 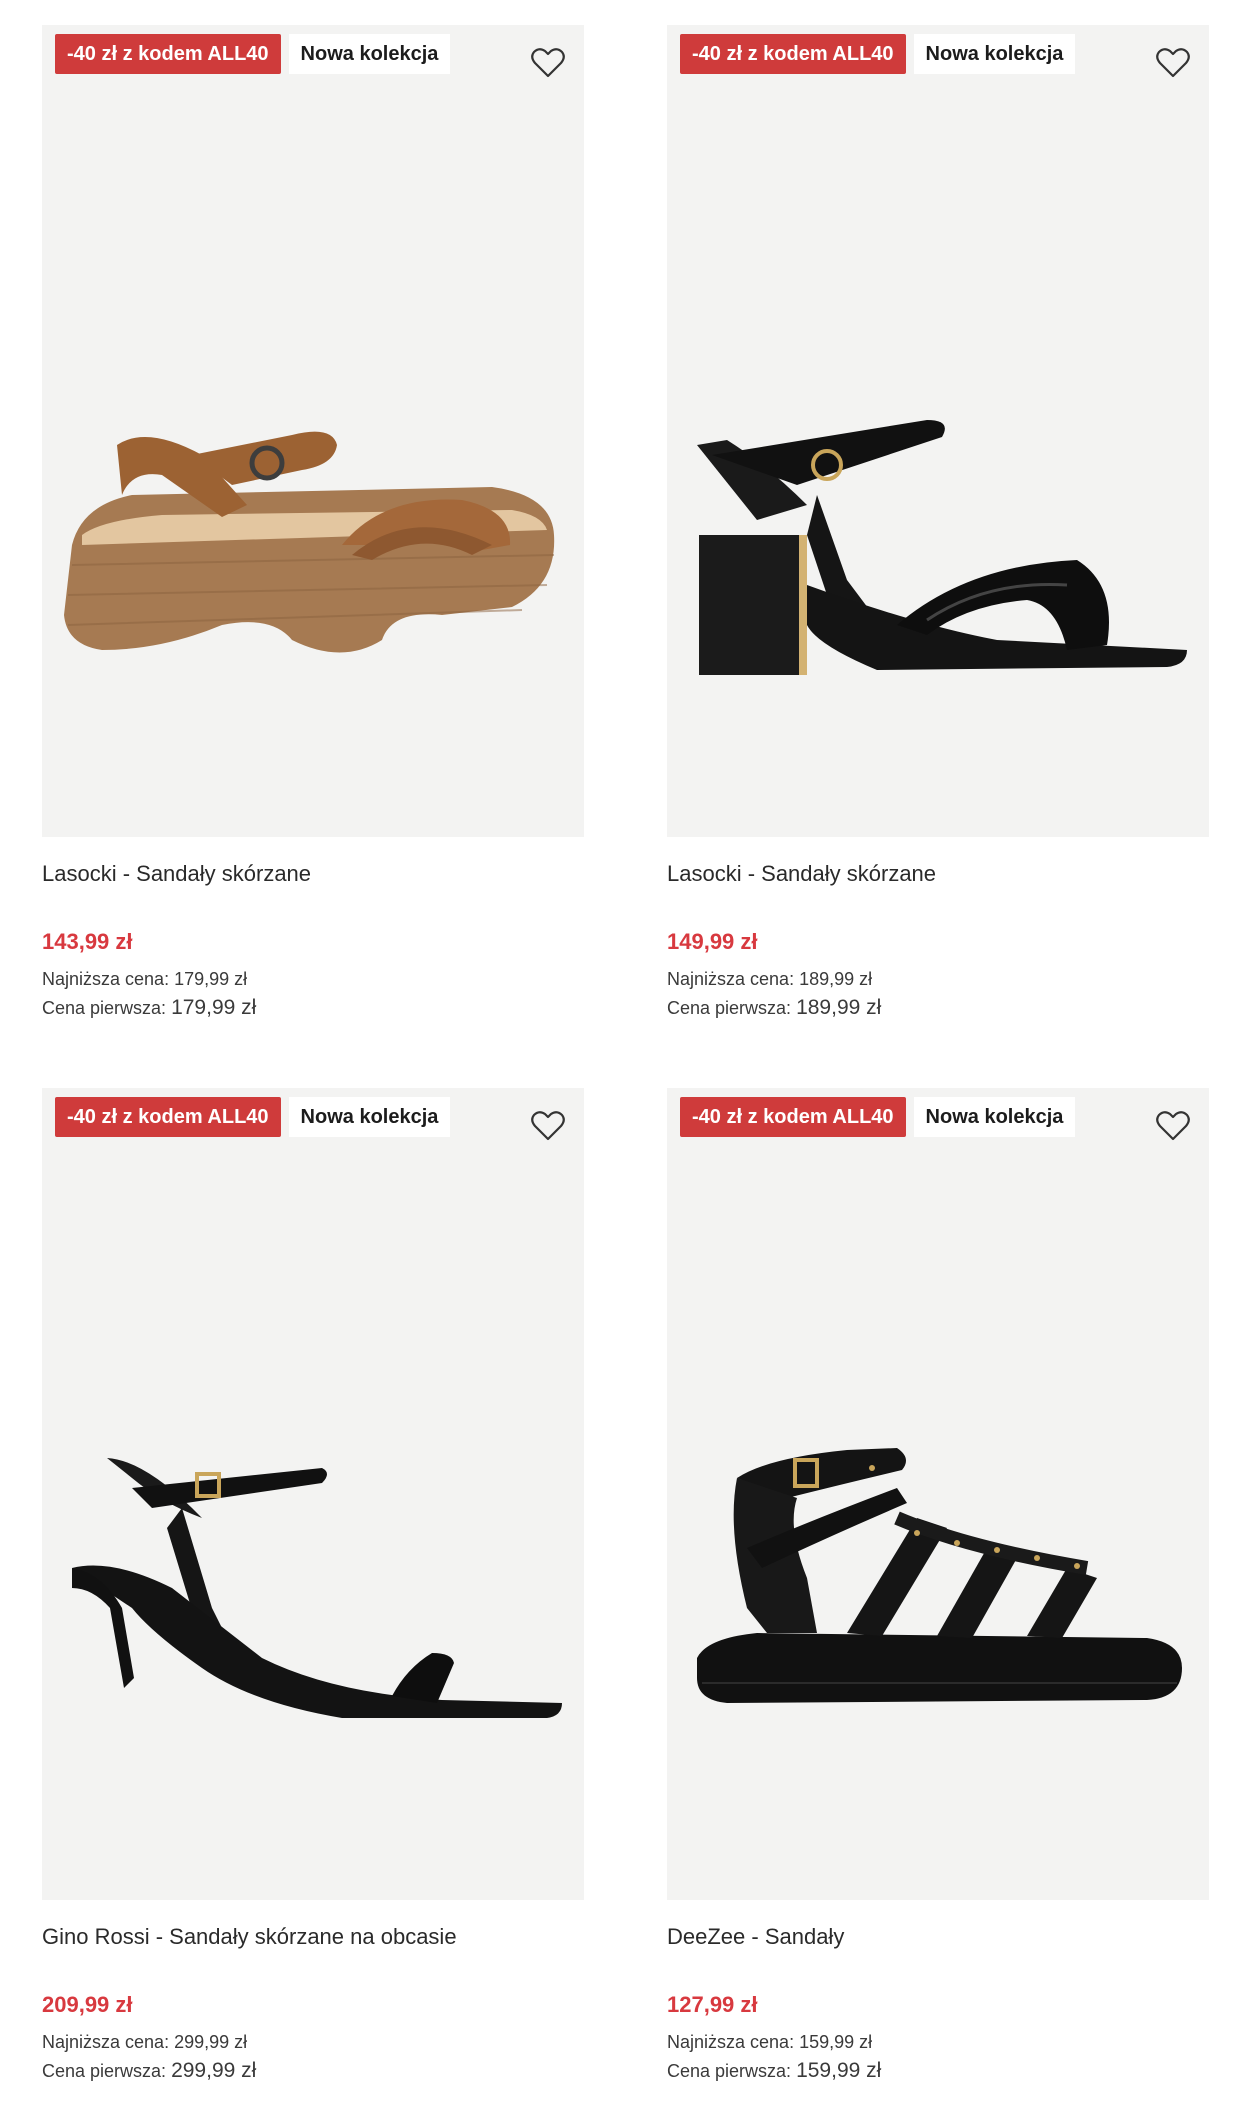 I want to click on lowest-price-value: 159,99 zł, so click(x=836, y=2042).